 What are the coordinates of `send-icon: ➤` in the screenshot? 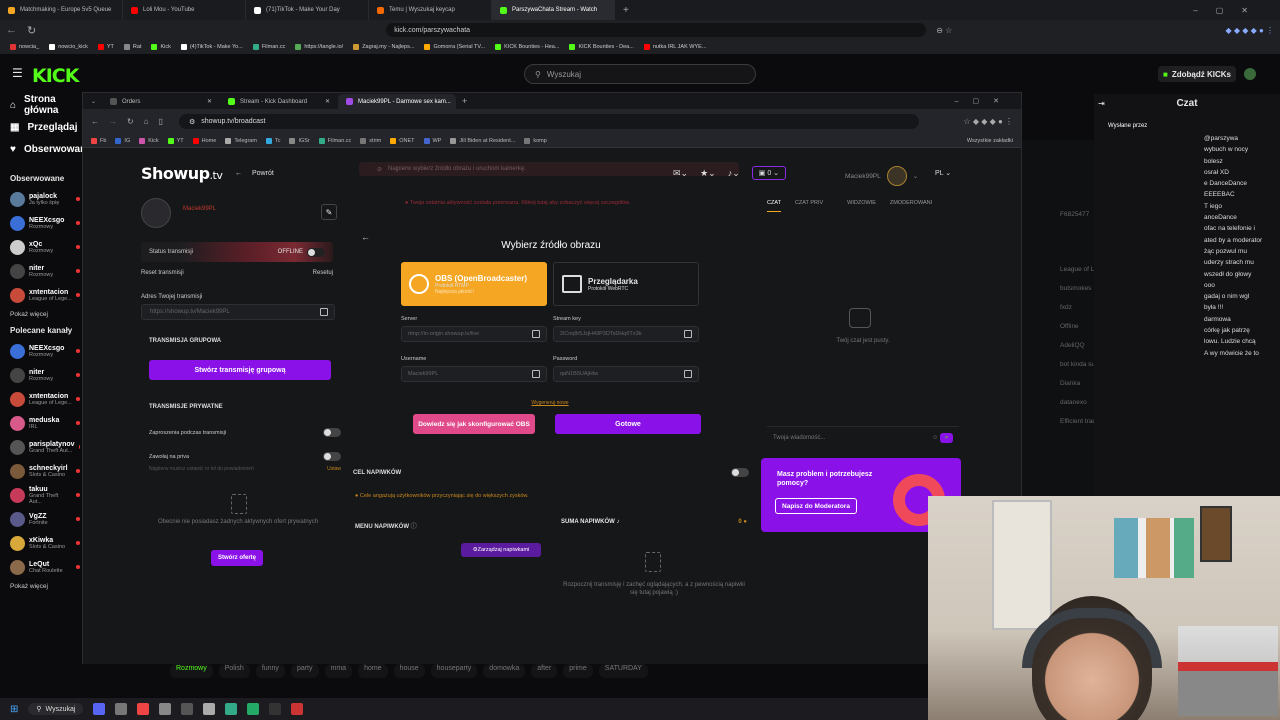 It's located at (946, 438).